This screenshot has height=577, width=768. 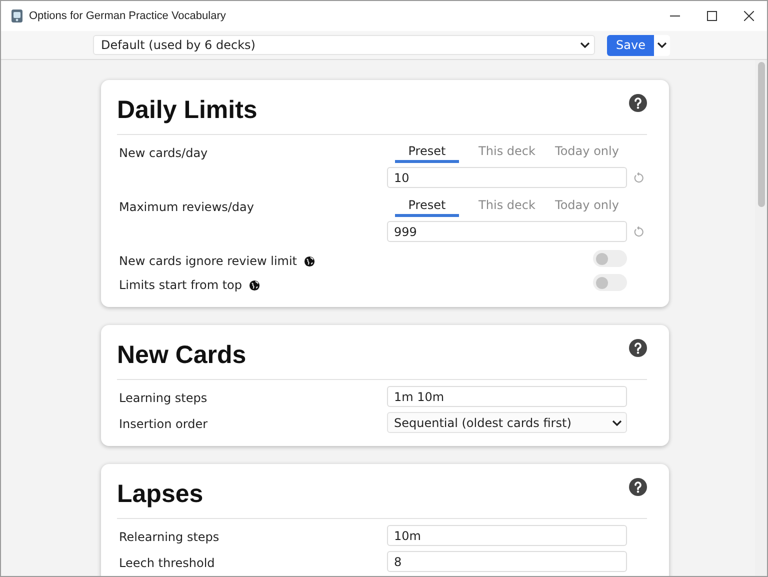 I want to click on setting-label: Leech threshold, so click(x=167, y=563).